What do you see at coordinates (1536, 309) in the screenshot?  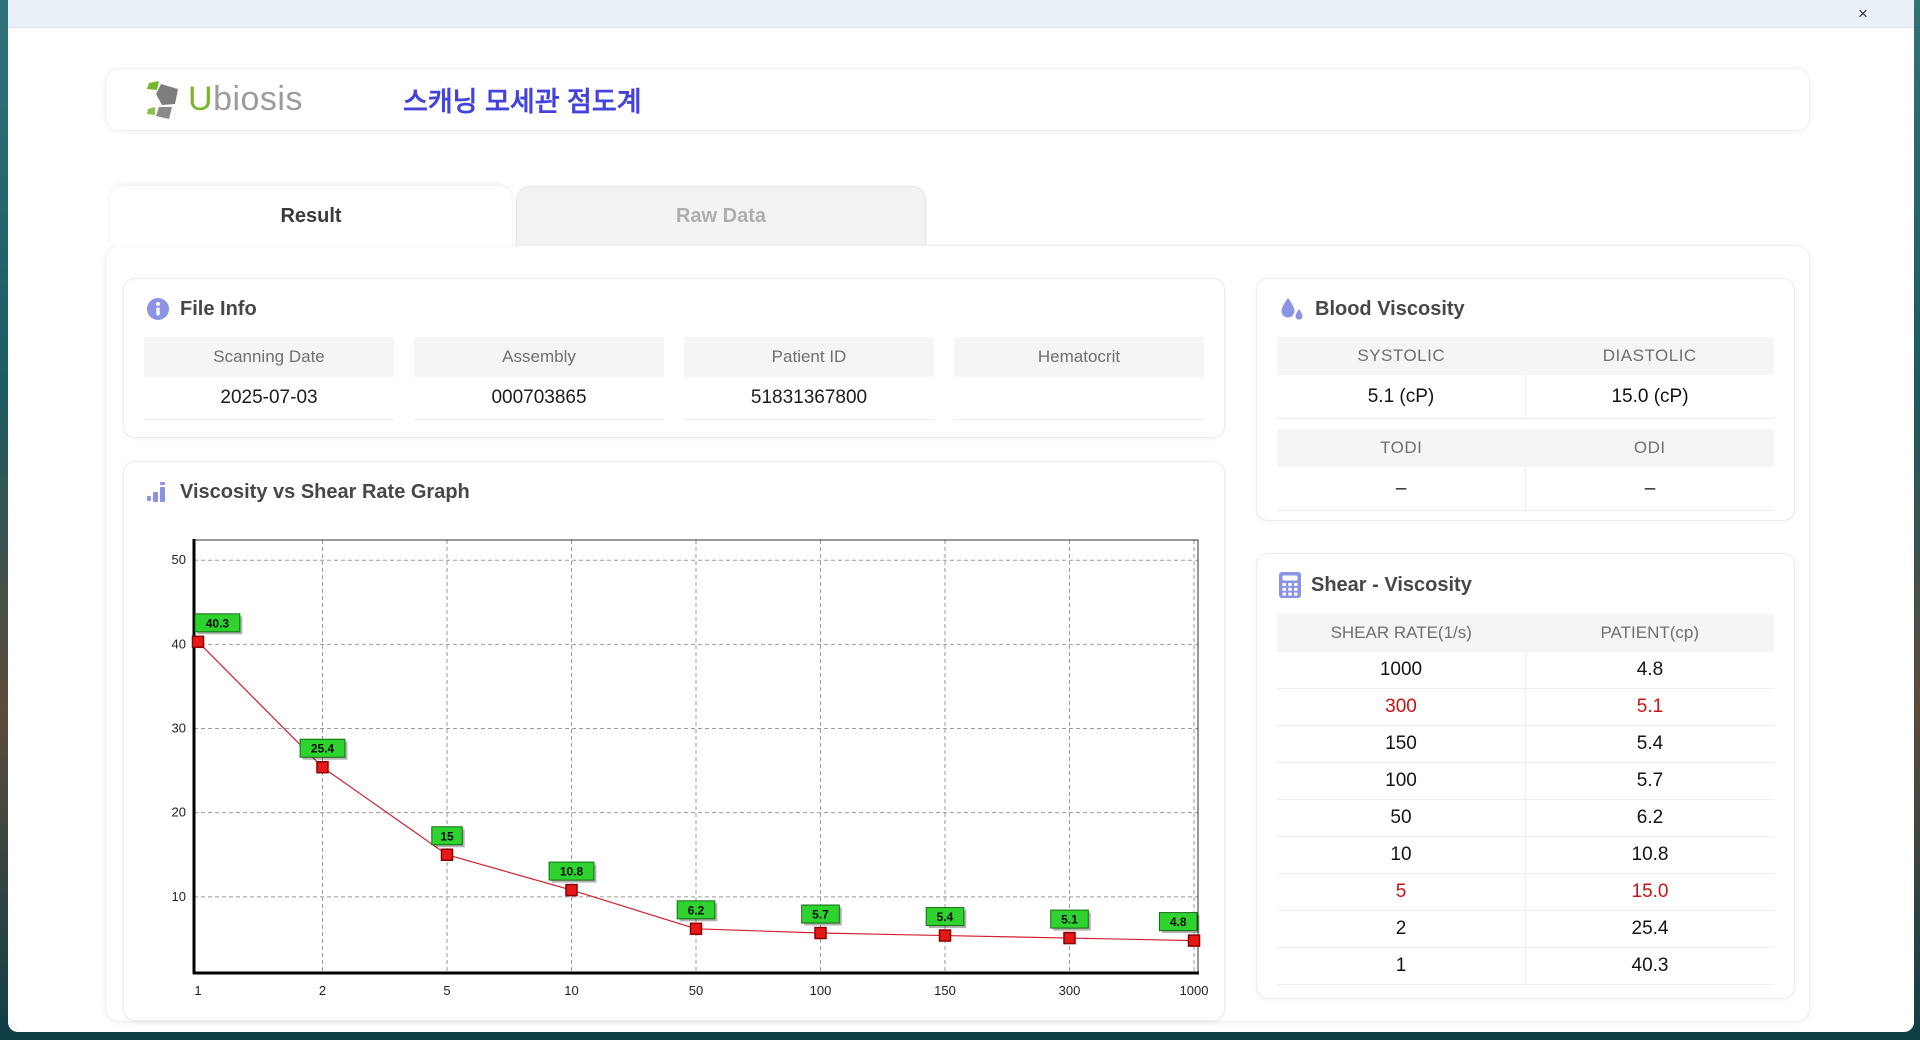 I see `blood-viscosity-title-row: Blood Viscosity` at bounding box center [1536, 309].